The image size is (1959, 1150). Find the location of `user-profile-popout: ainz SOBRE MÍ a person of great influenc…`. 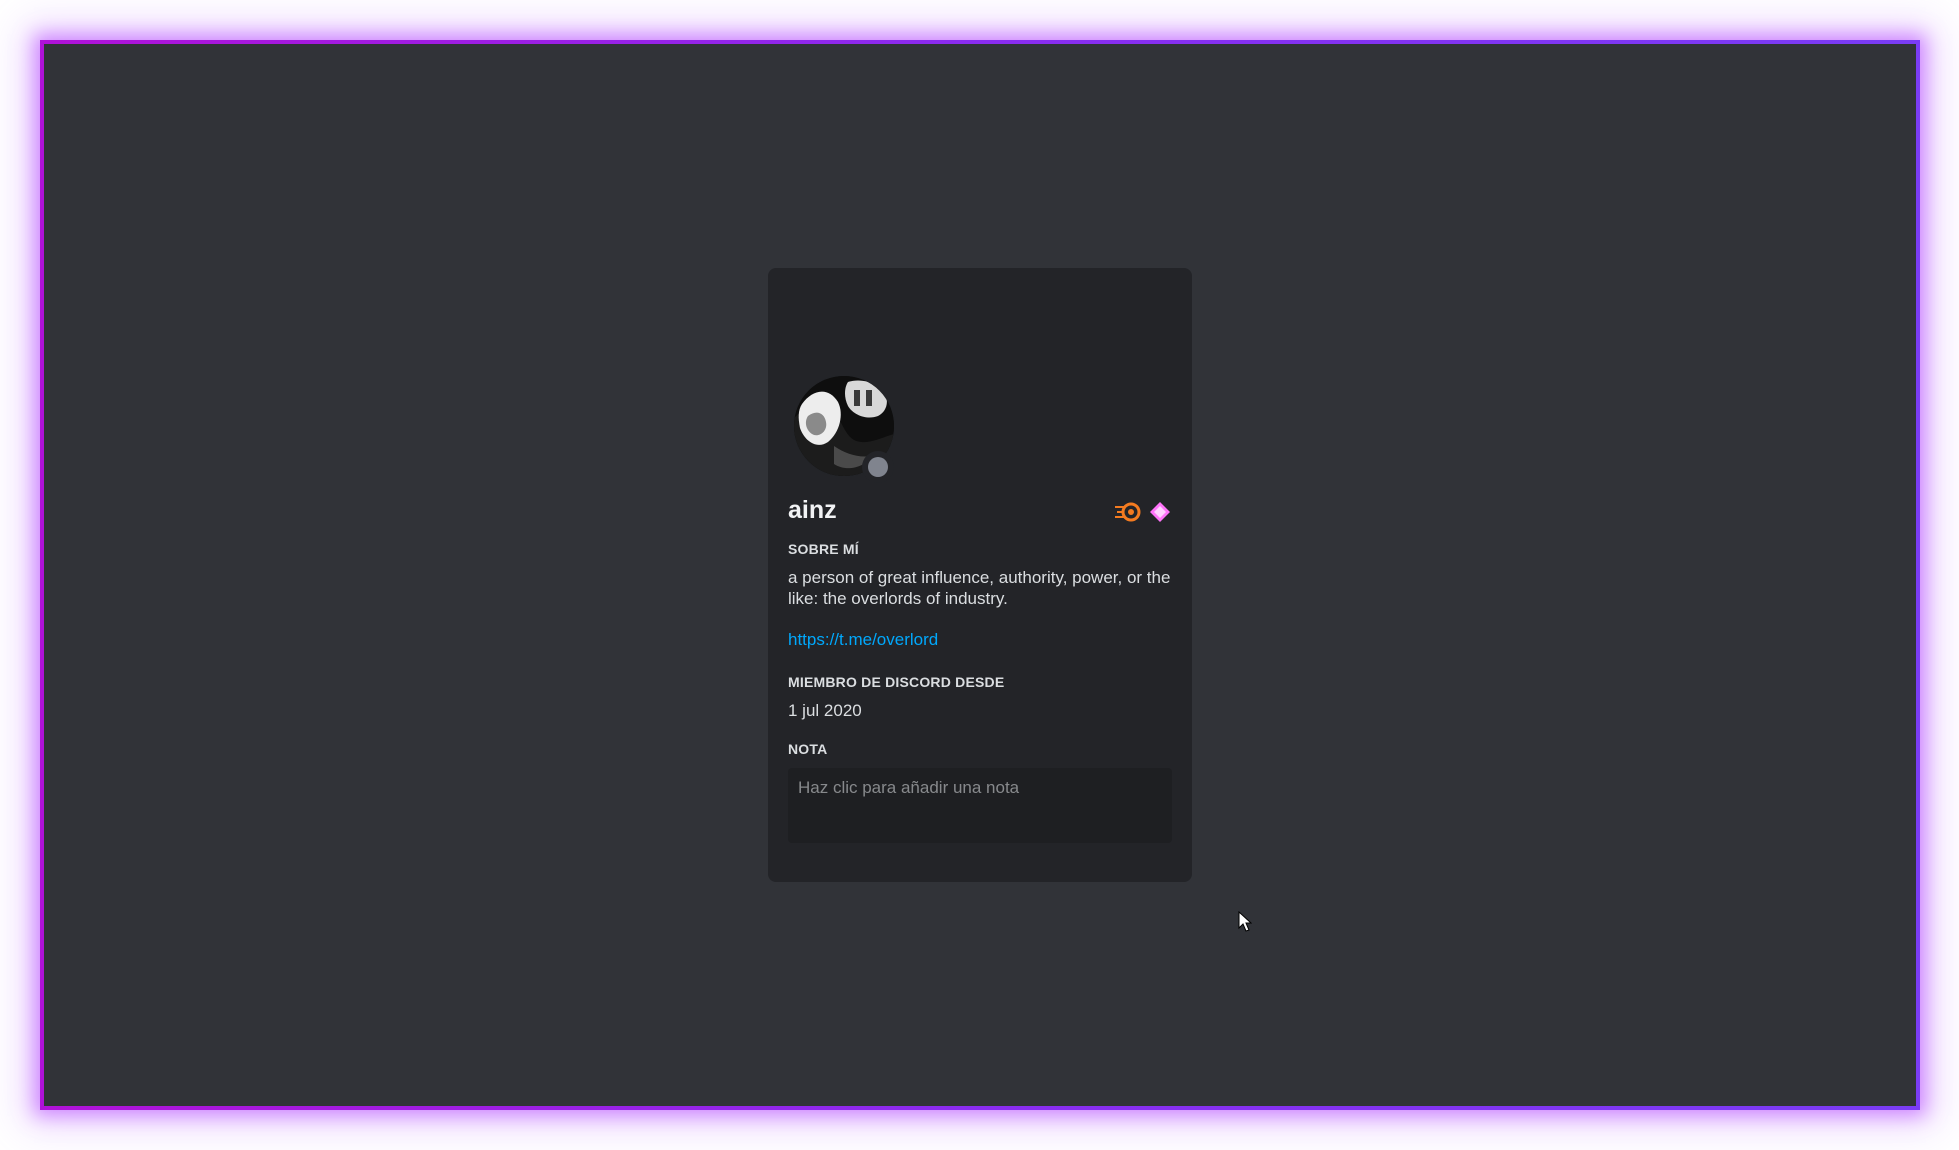

user-profile-popout: ainz SOBRE MÍ a person of great influenc… is located at coordinates (980, 575).